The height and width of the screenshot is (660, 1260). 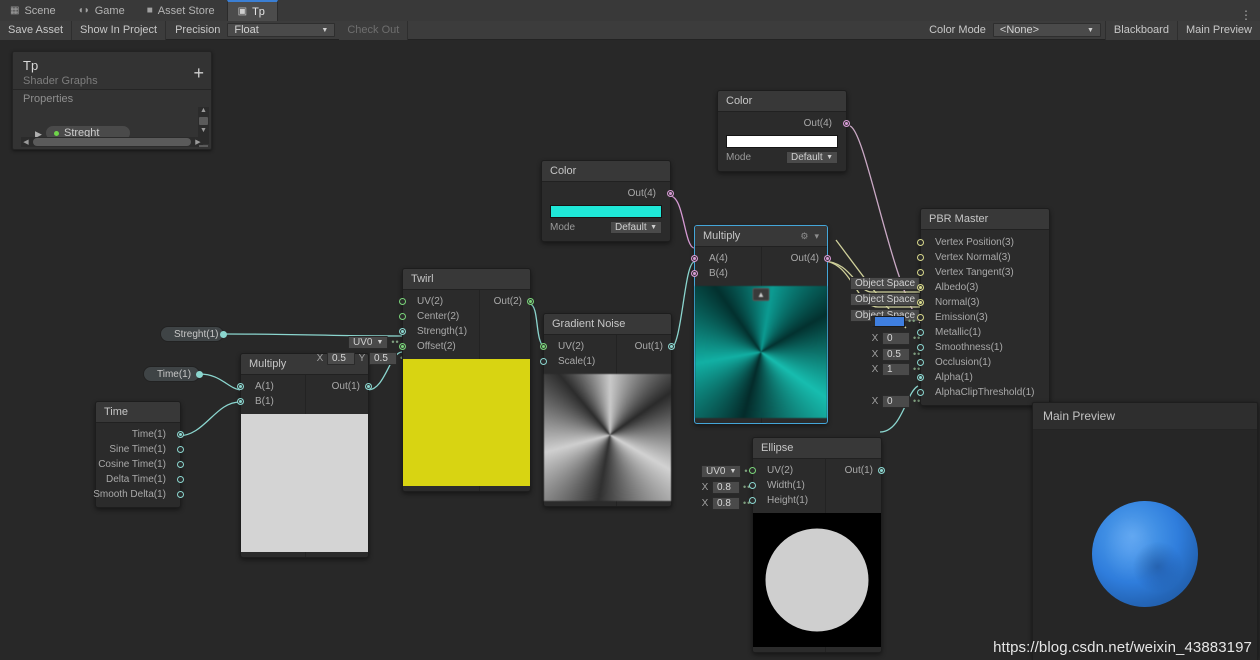 What do you see at coordinates (102, 10) in the screenshot?
I see `tab-game: ◖◗ Game` at bounding box center [102, 10].